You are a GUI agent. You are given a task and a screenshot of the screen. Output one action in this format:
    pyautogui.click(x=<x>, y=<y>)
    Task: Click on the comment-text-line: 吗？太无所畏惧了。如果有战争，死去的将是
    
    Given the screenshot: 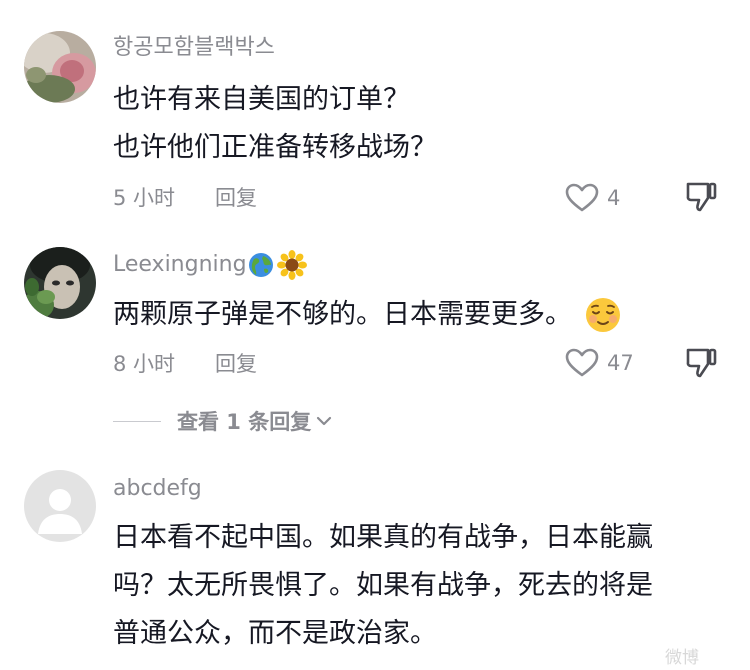 What is the action you would take?
    pyautogui.click(x=383, y=585)
    